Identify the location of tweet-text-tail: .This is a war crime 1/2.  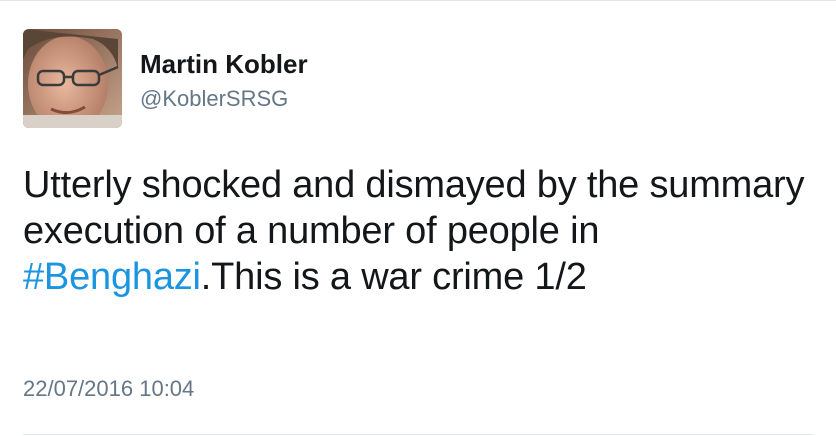
(393, 277).